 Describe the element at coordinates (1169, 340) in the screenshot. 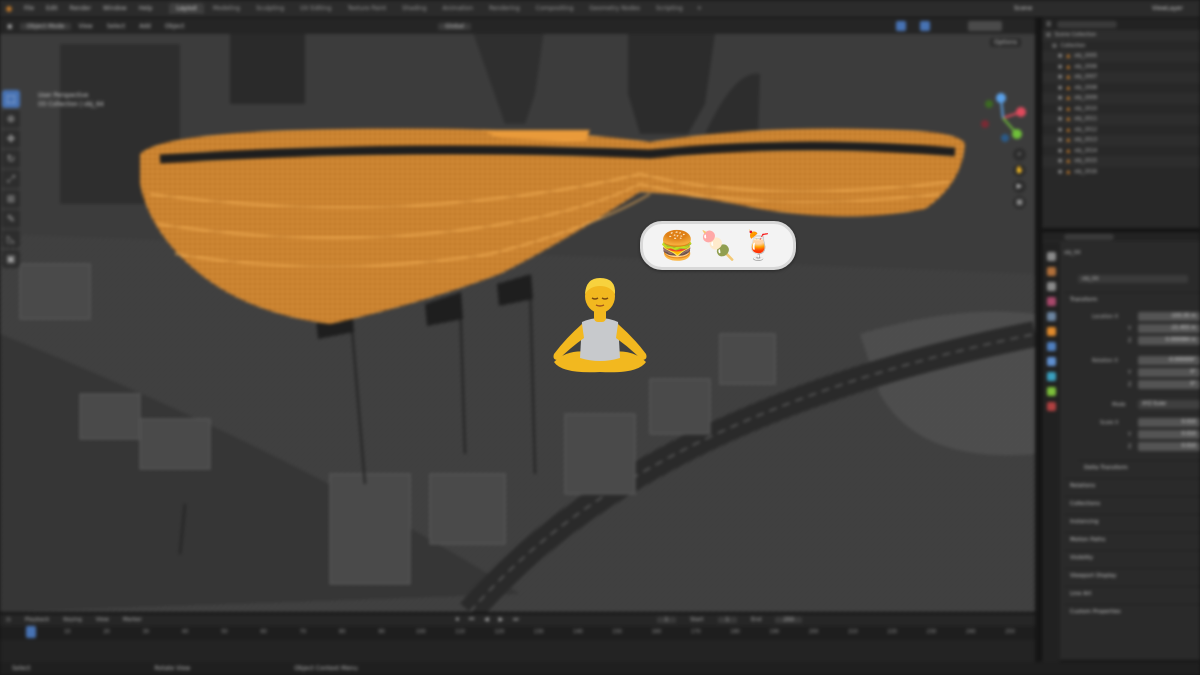

I see `location-z-field: 0.000084 m` at that location.